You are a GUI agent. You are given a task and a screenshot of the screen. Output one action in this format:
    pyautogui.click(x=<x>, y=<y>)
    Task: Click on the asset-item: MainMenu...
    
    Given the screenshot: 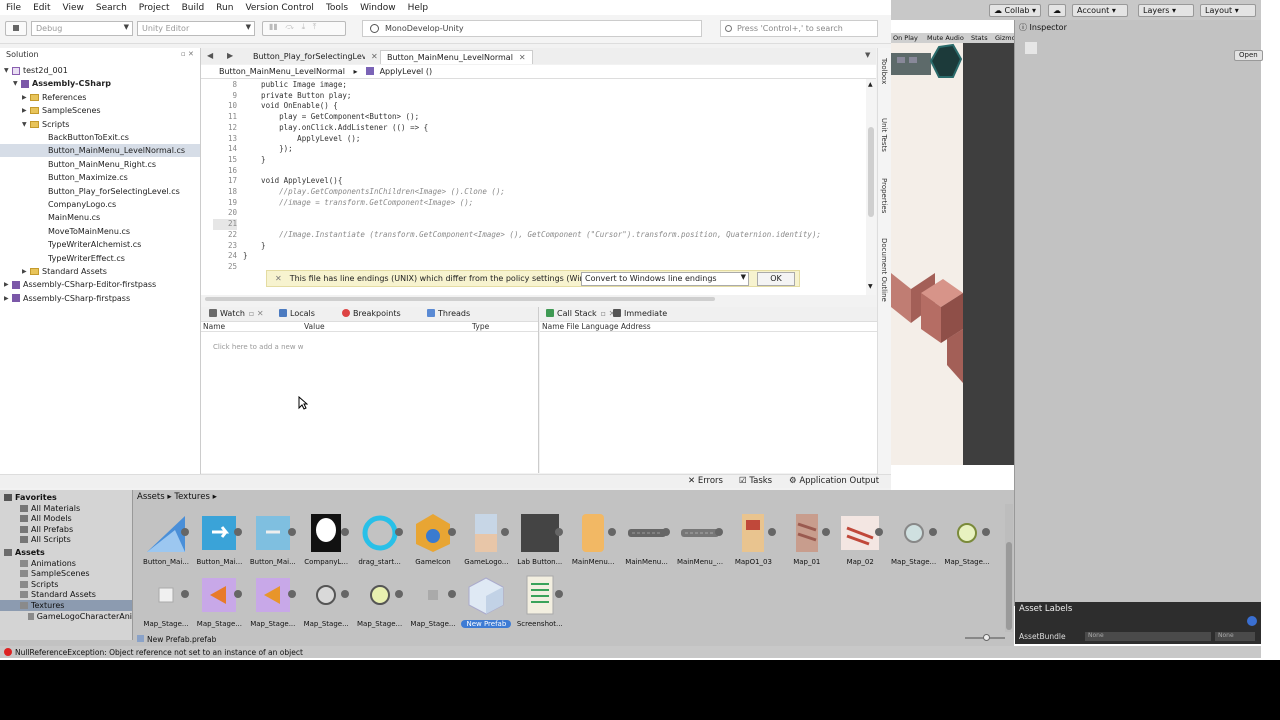 What is the action you would take?
    pyautogui.click(x=593, y=541)
    